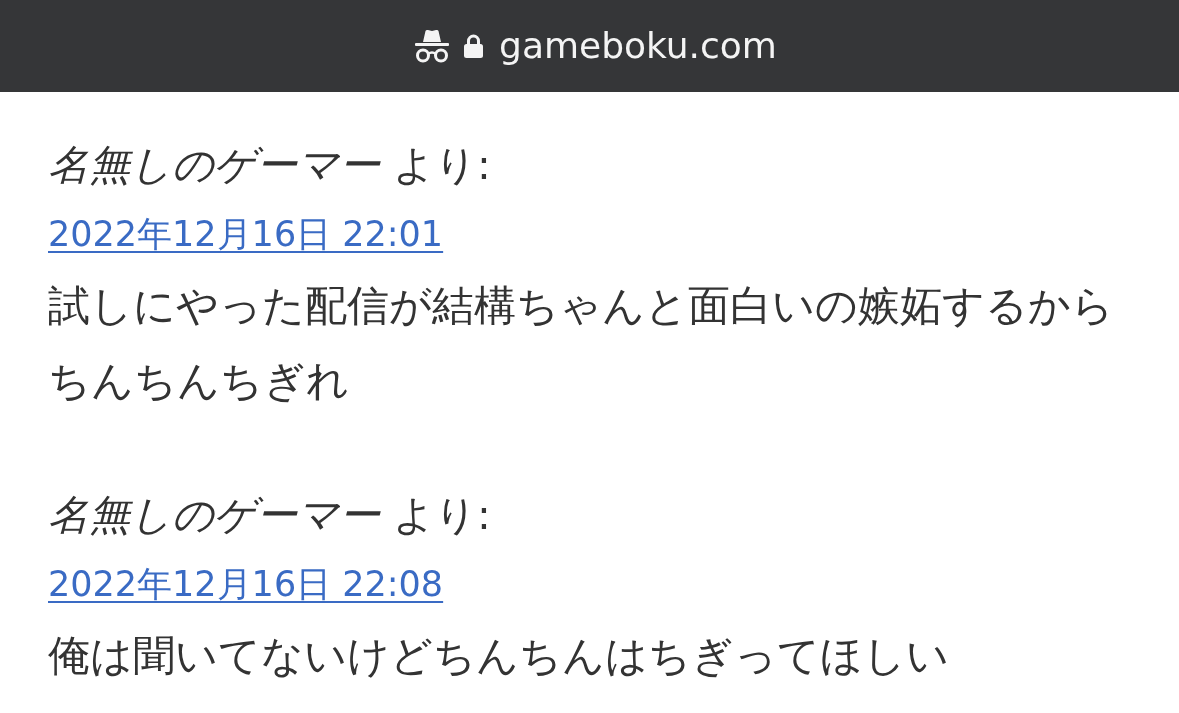 The width and height of the screenshot is (1179, 713). What do you see at coordinates (499, 656) in the screenshot?
I see `comment-text: 俺は聞いてないけどちんちんはちぎってほしい` at bounding box center [499, 656].